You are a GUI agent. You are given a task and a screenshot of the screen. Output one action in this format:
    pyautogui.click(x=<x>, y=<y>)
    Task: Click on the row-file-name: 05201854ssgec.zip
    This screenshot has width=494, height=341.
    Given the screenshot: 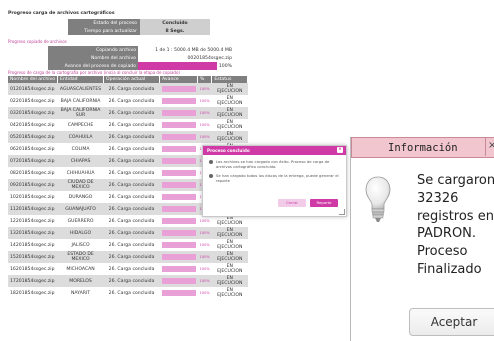 What is the action you would take?
    pyautogui.click(x=33, y=137)
    